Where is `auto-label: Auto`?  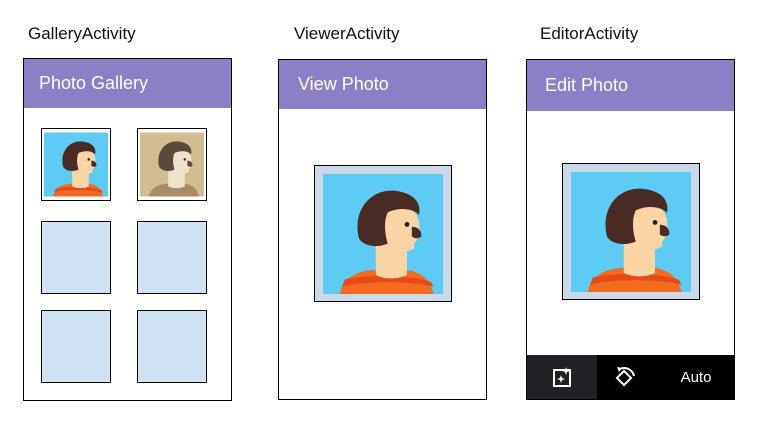 auto-label: Auto is located at coordinates (696, 377).